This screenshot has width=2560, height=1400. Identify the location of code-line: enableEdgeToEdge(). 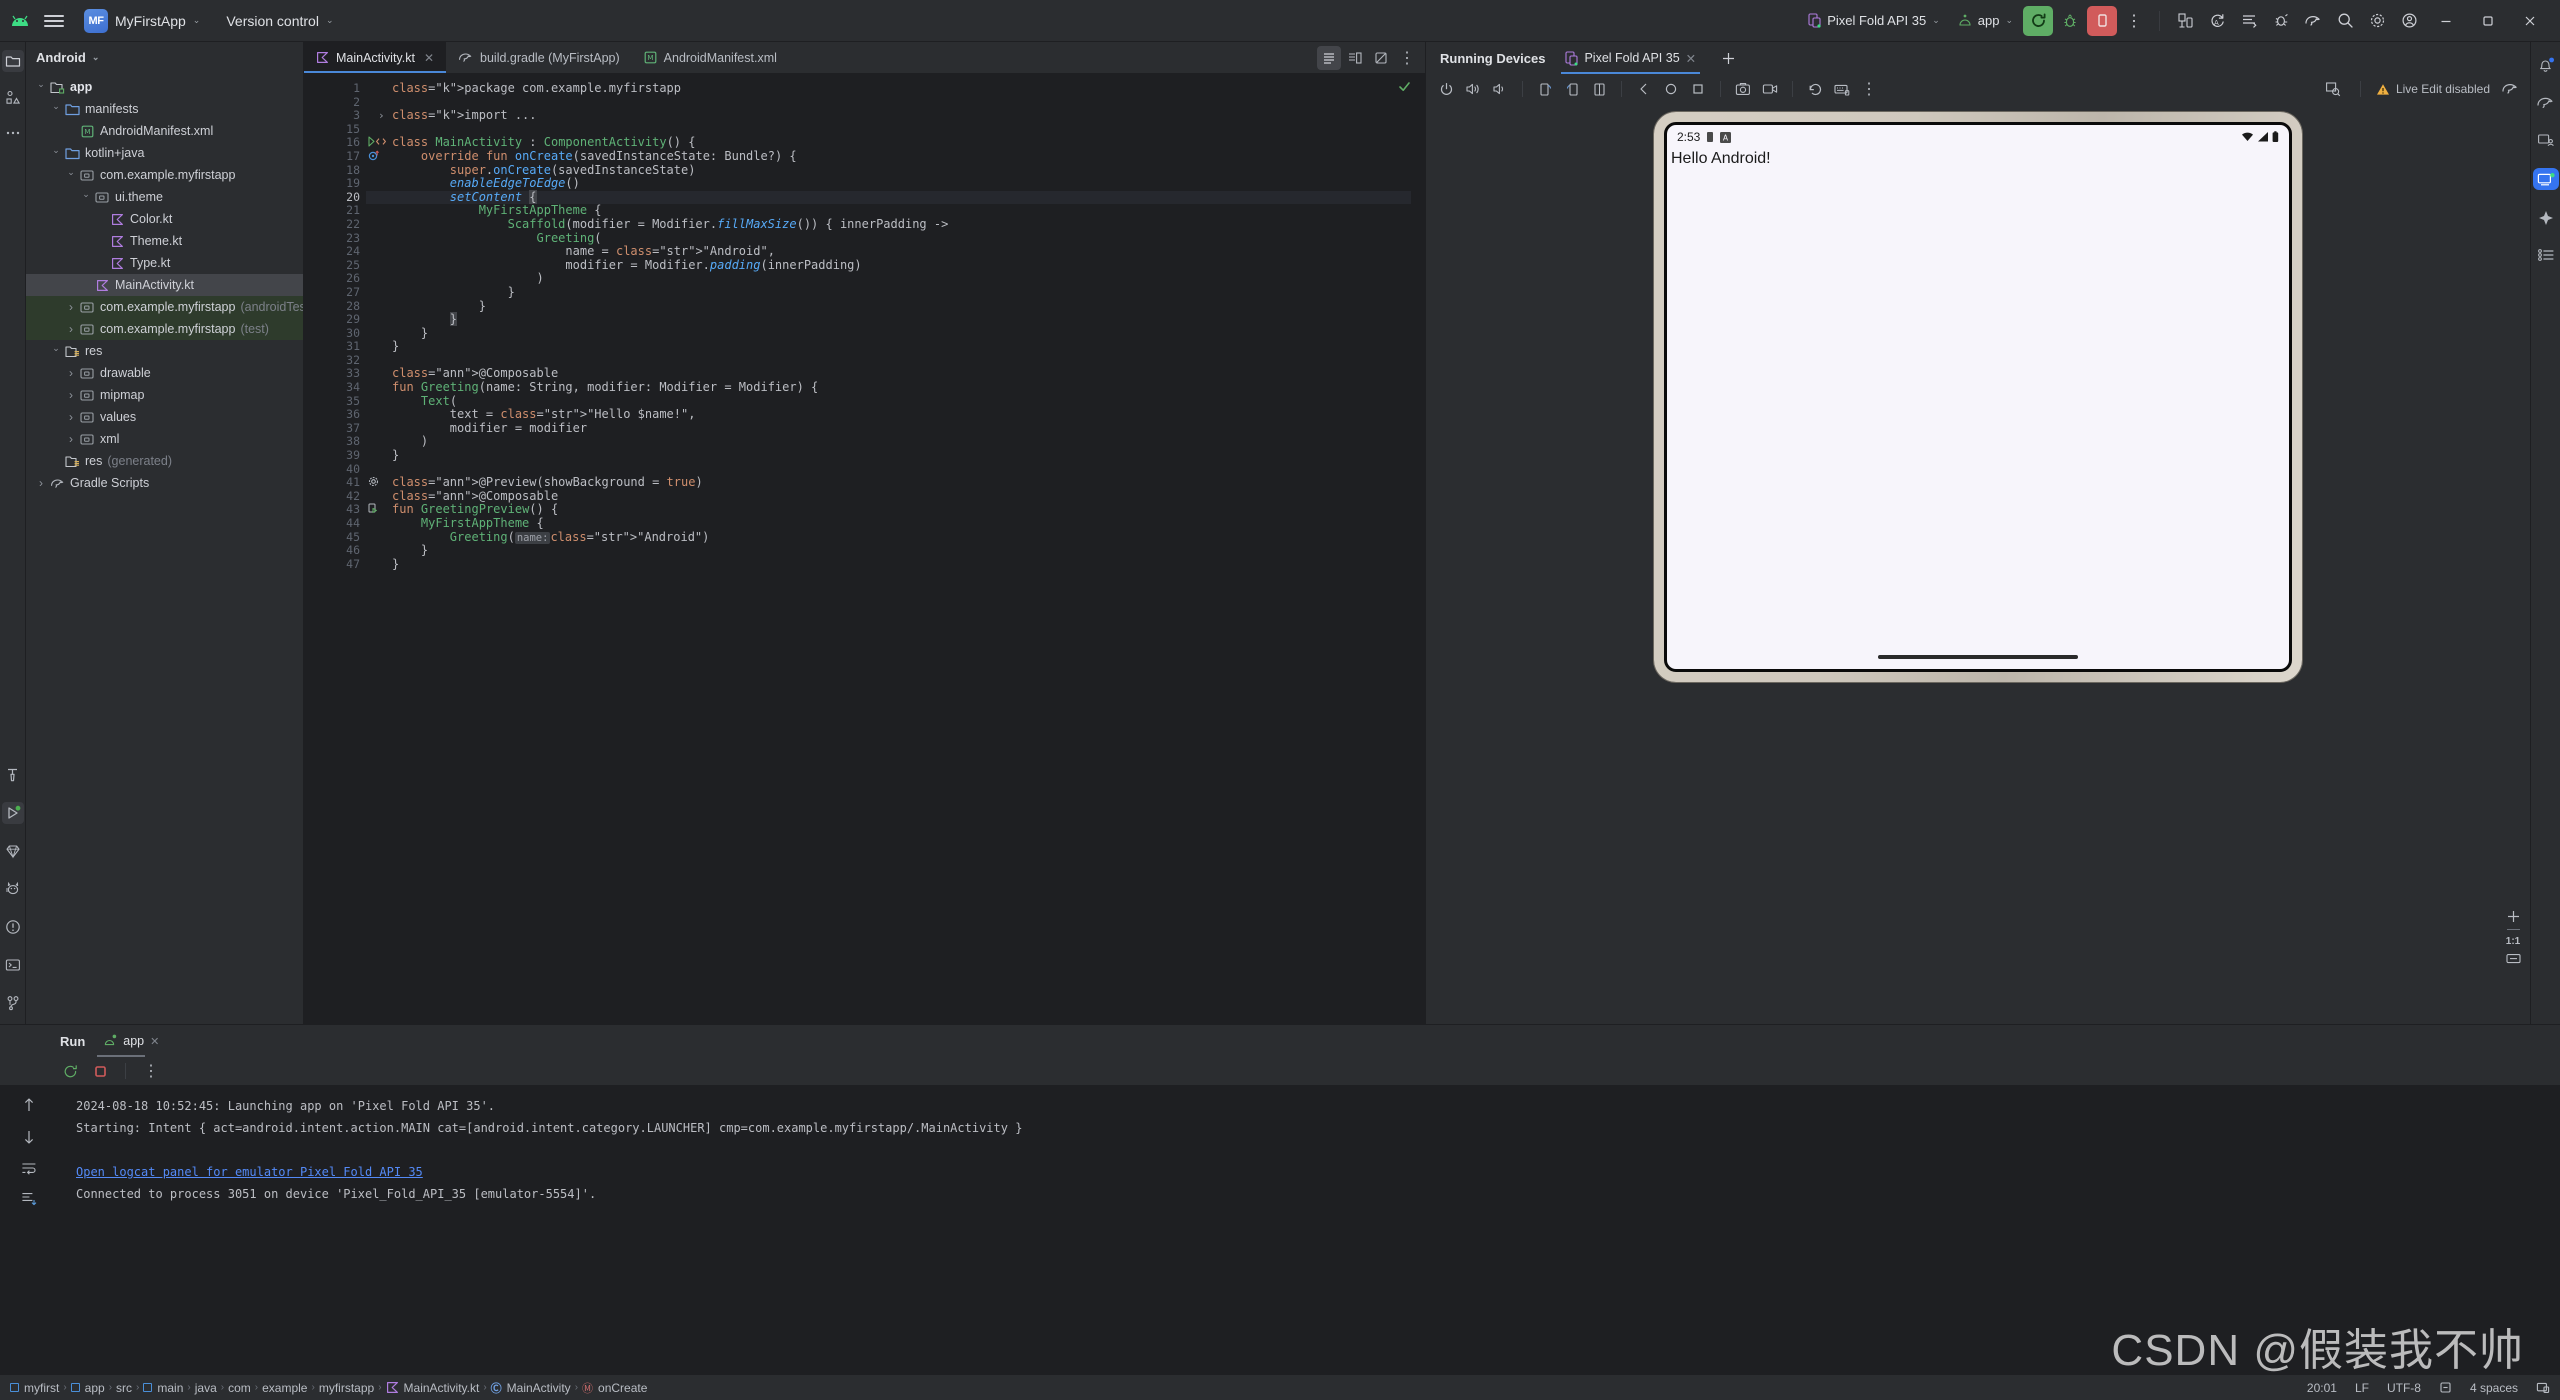
(888, 183).